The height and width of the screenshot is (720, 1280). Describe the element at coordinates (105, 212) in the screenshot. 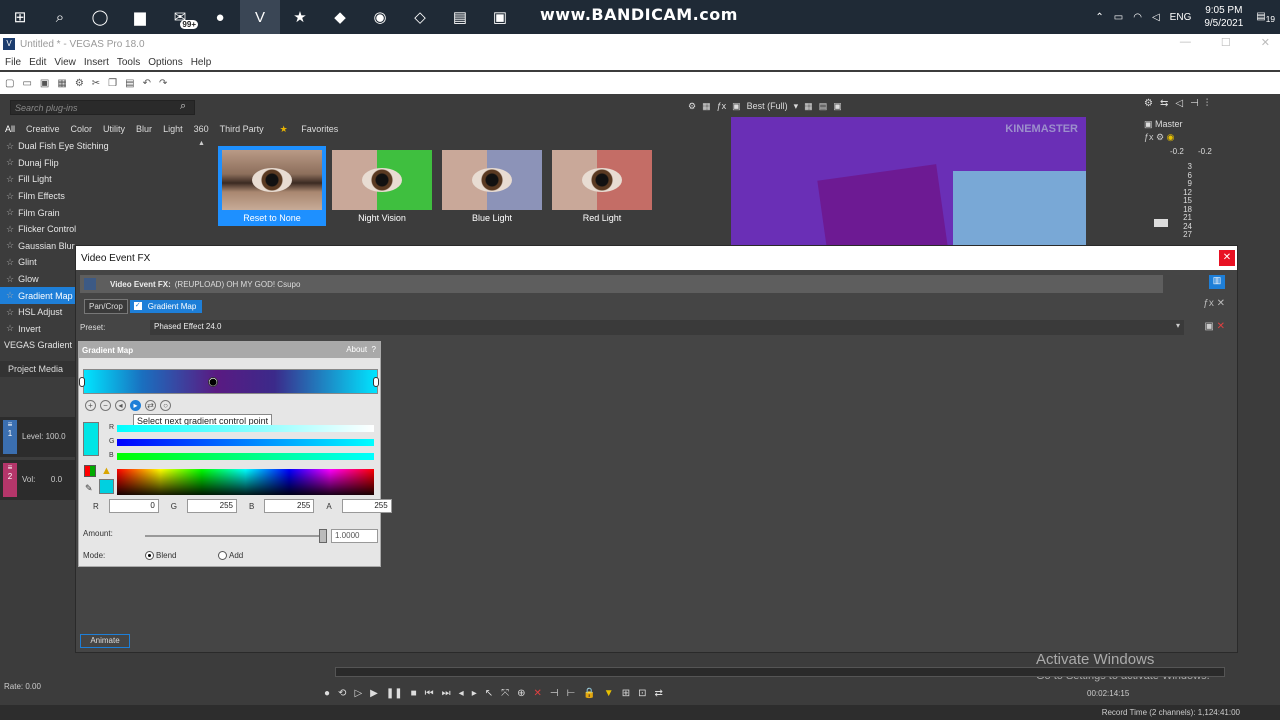

I see `plugin-item: ☆ Film Grain` at that location.